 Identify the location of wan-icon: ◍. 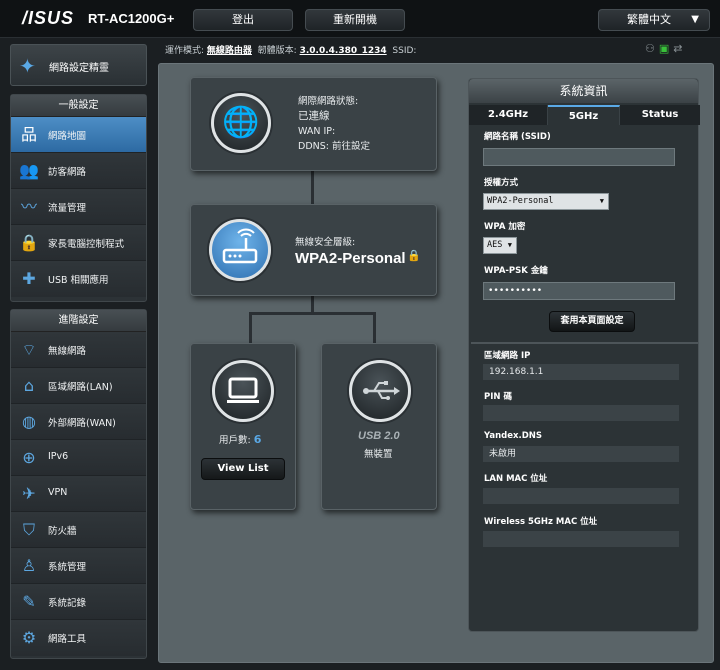
(29, 421).